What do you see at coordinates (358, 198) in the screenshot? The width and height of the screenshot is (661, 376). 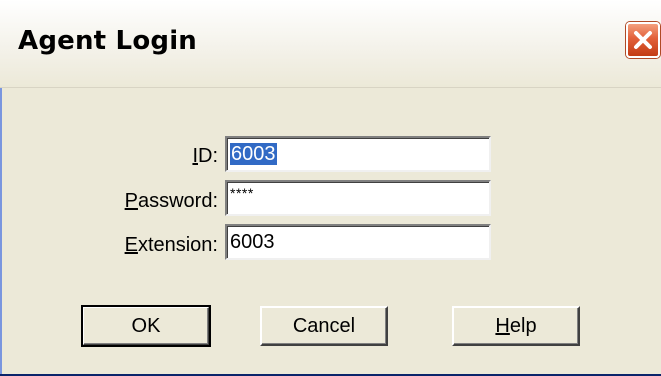 I see `password-field: ****` at bounding box center [358, 198].